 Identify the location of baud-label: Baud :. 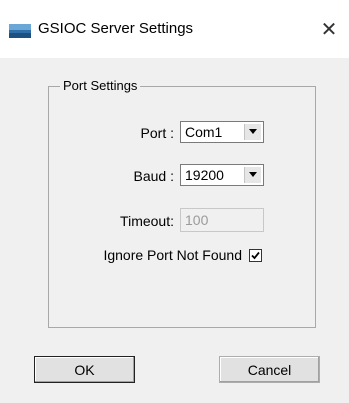
(153, 176).